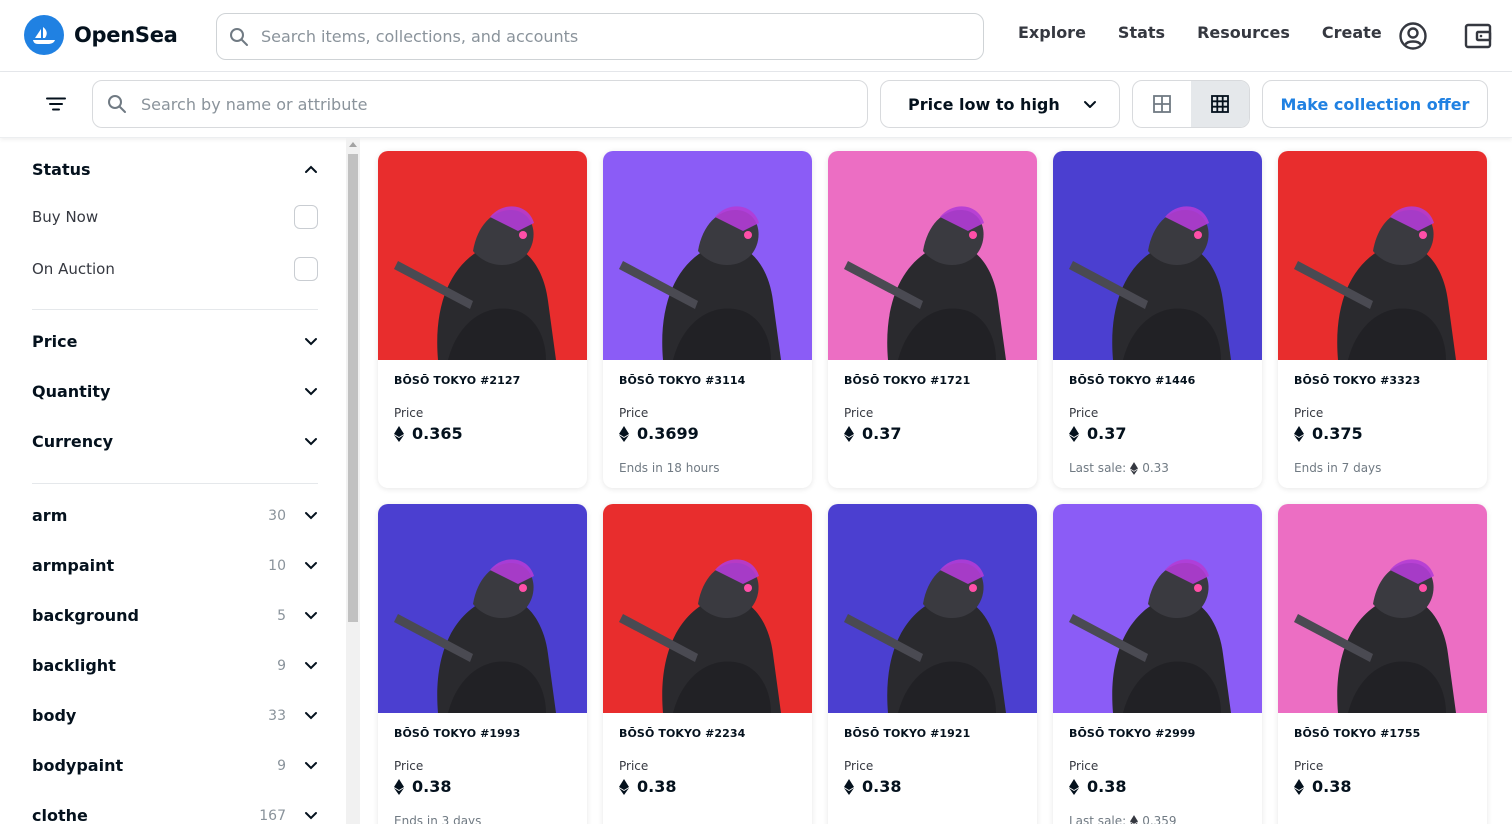 The image size is (1512, 824). Describe the element at coordinates (907, 733) in the screenshot. I see `nft-name: BŌSŌ TOKYO #1921` at that location.